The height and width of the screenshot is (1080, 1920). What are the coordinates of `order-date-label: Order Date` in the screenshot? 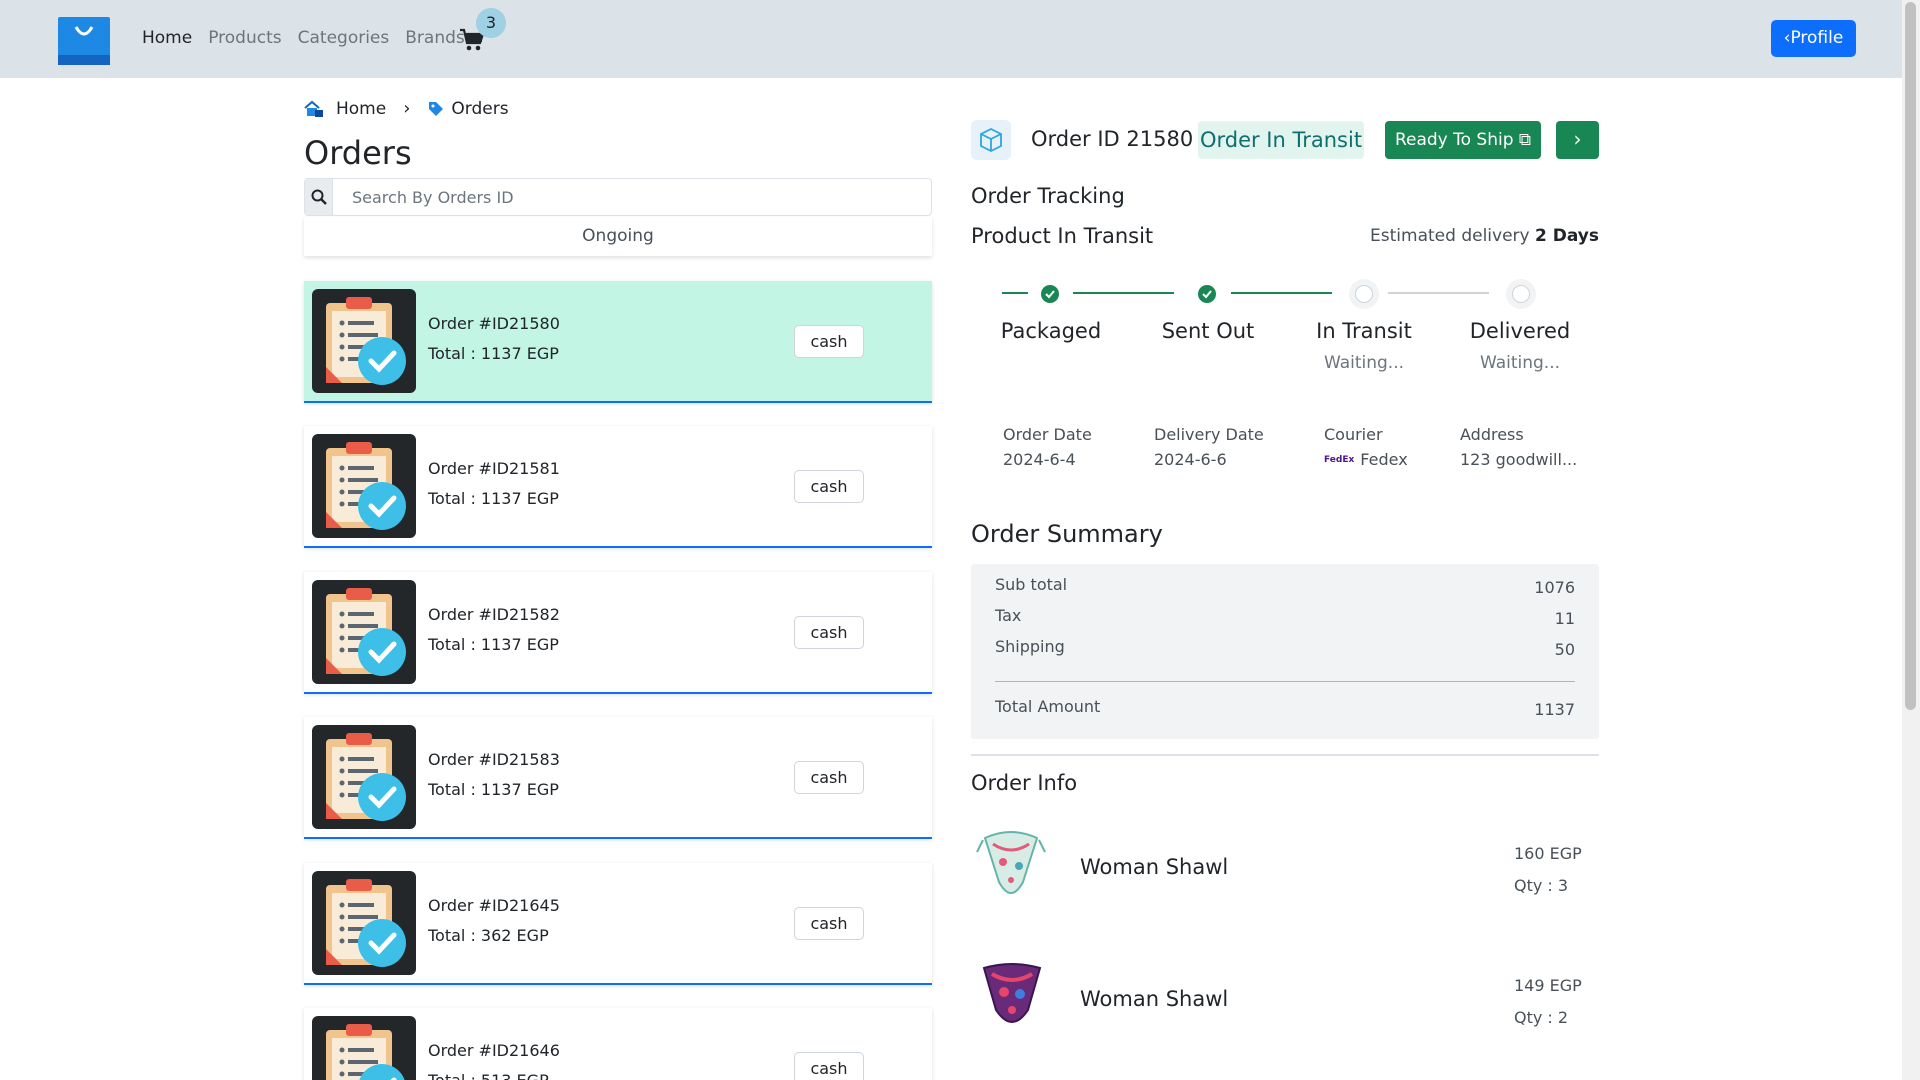 It's located at (1047, 434).